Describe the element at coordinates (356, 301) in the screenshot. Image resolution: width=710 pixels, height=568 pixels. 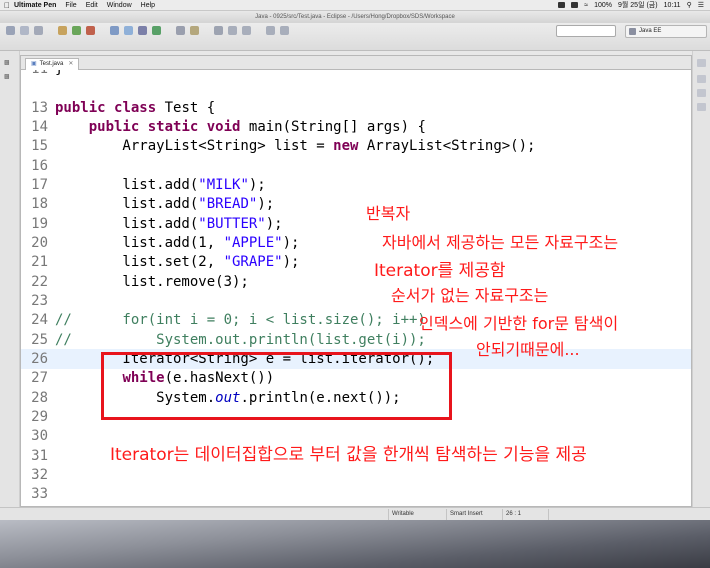
I see `code-line: 23` at that location.